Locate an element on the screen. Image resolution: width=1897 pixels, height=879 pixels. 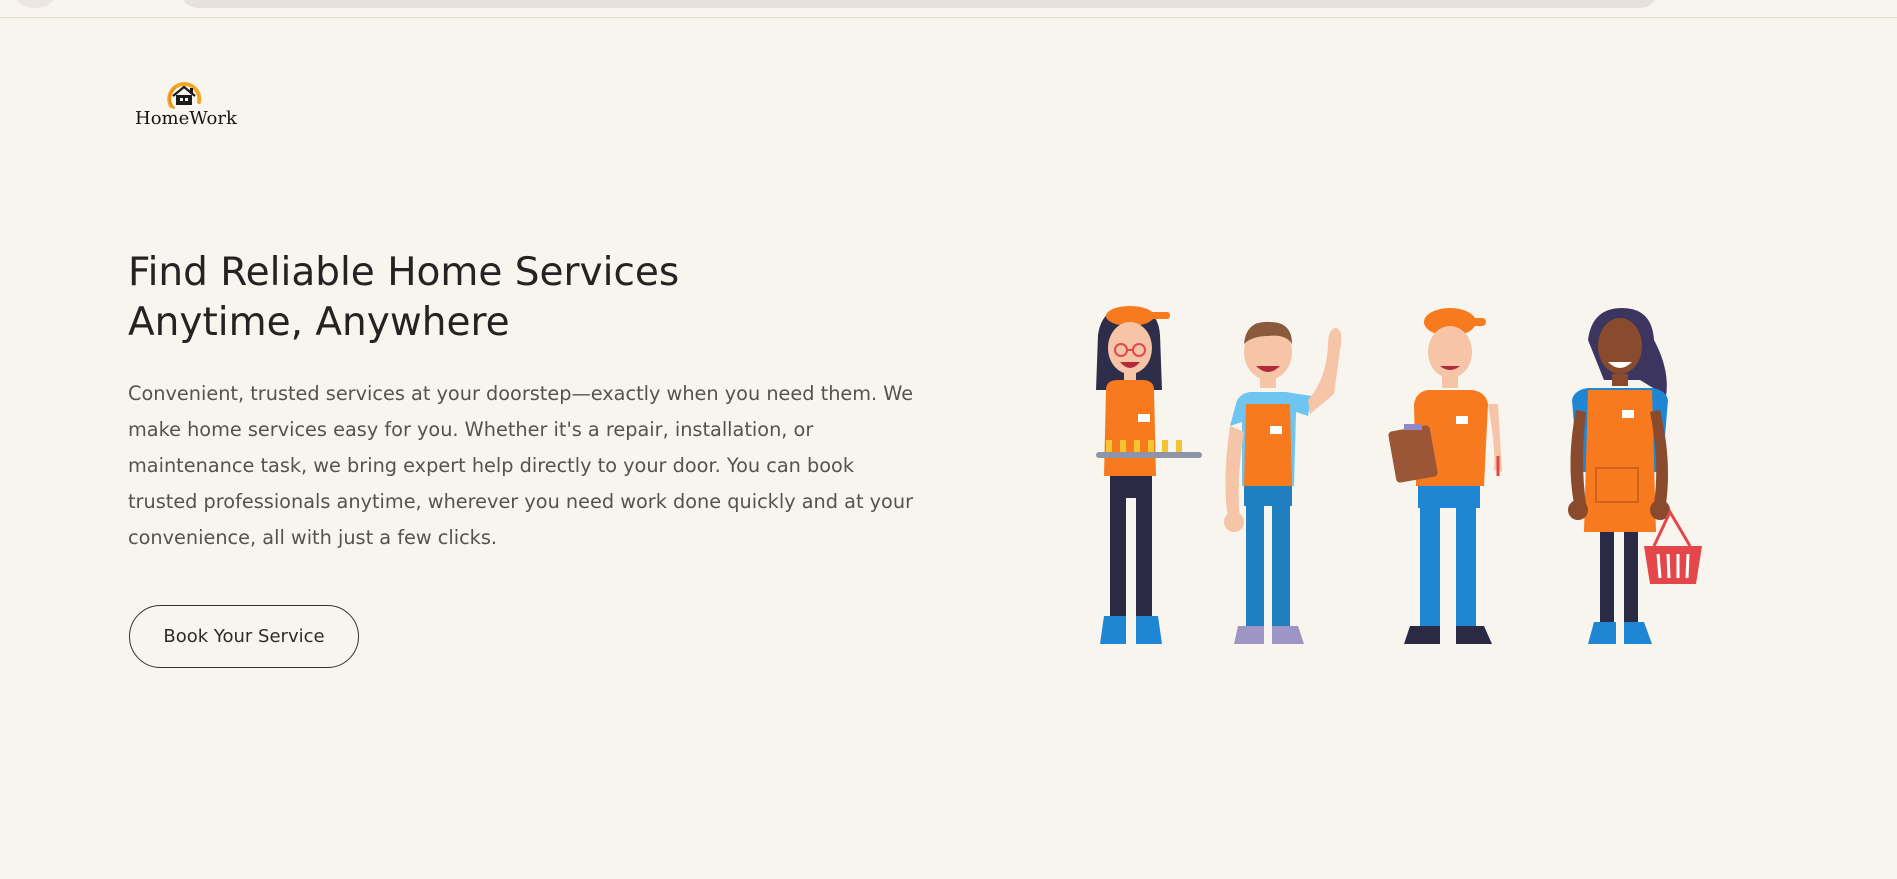
worker-waving is located at coordinates (1283, 482).